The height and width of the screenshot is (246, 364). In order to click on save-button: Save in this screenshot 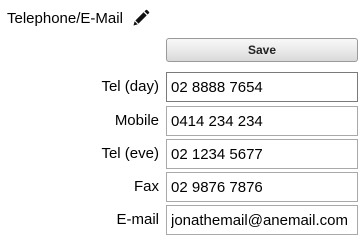, I will do `click(262, 50)`.